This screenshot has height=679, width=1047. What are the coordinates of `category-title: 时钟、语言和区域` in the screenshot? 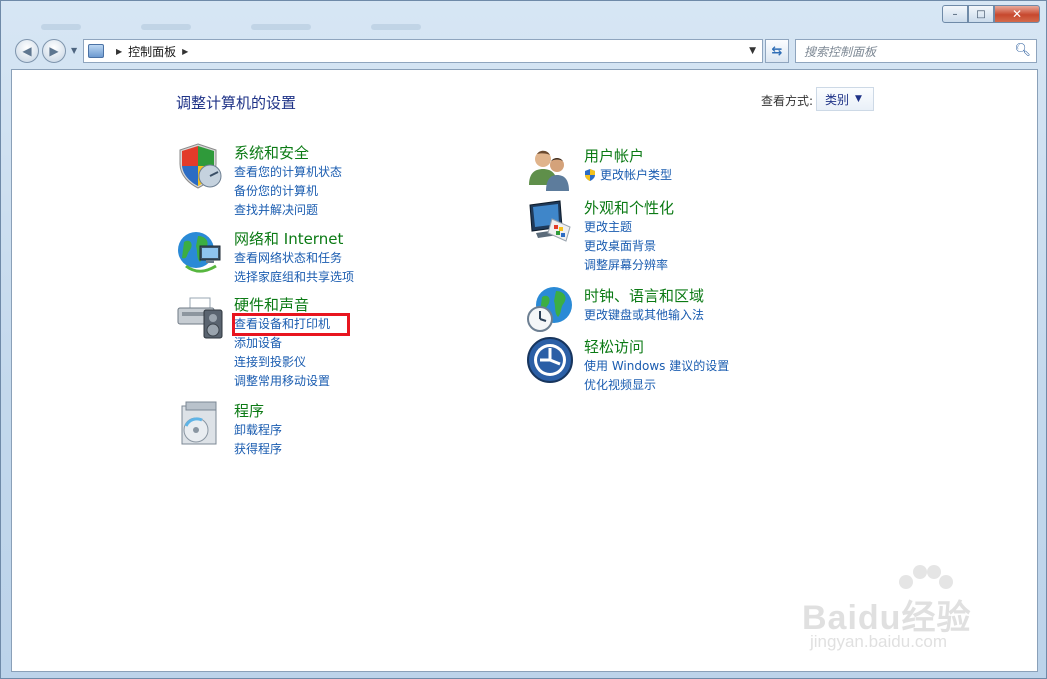 It's located at (644, 295).